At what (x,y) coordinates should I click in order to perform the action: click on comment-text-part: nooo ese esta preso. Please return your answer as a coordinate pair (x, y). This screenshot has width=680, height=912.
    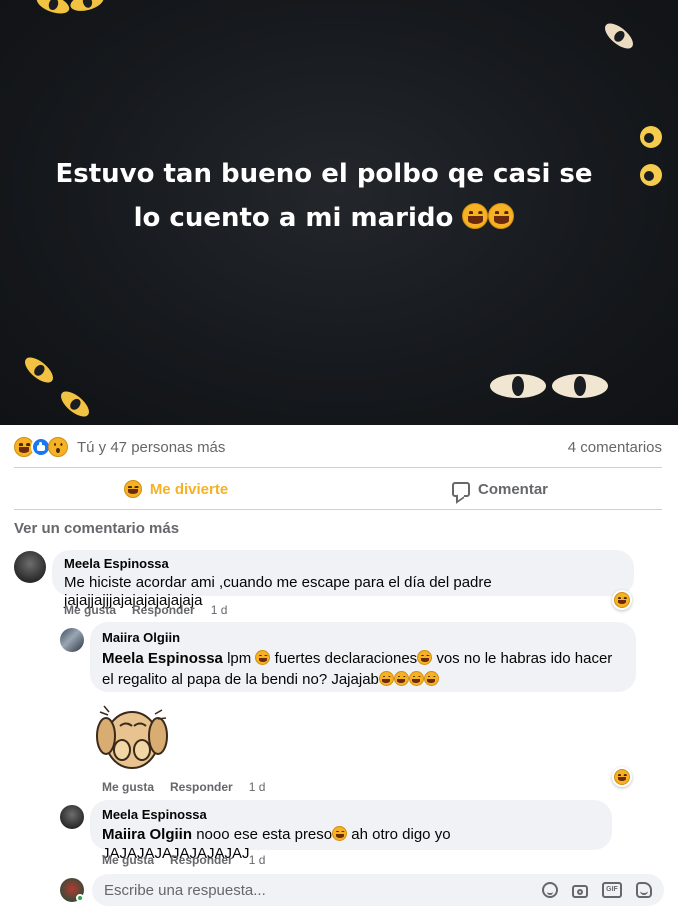
    Looking at the image, I should click on (264, 834).